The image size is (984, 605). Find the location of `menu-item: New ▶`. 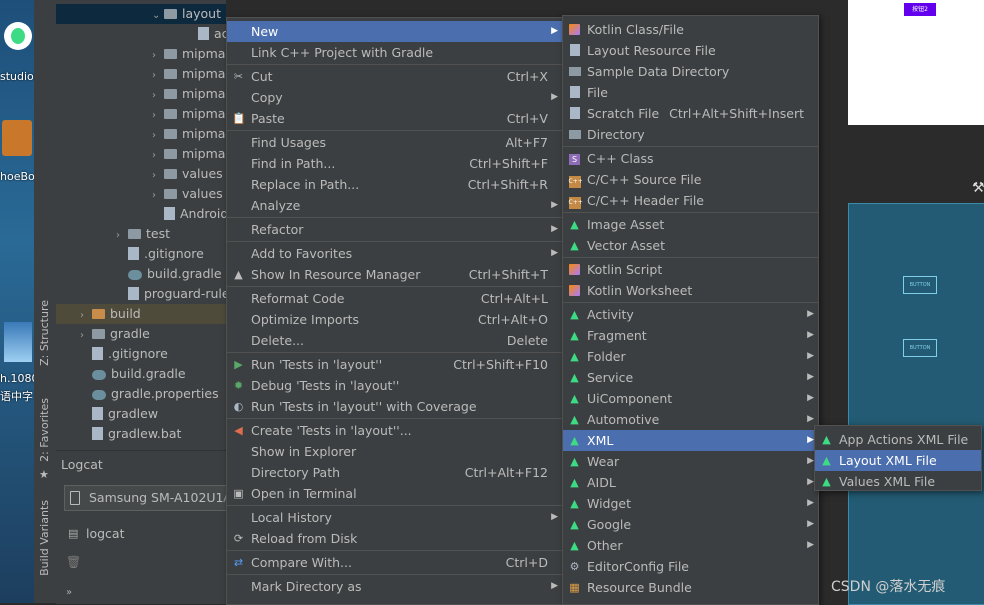

menu-item: New ▶ is located at coordinates (394, 31).